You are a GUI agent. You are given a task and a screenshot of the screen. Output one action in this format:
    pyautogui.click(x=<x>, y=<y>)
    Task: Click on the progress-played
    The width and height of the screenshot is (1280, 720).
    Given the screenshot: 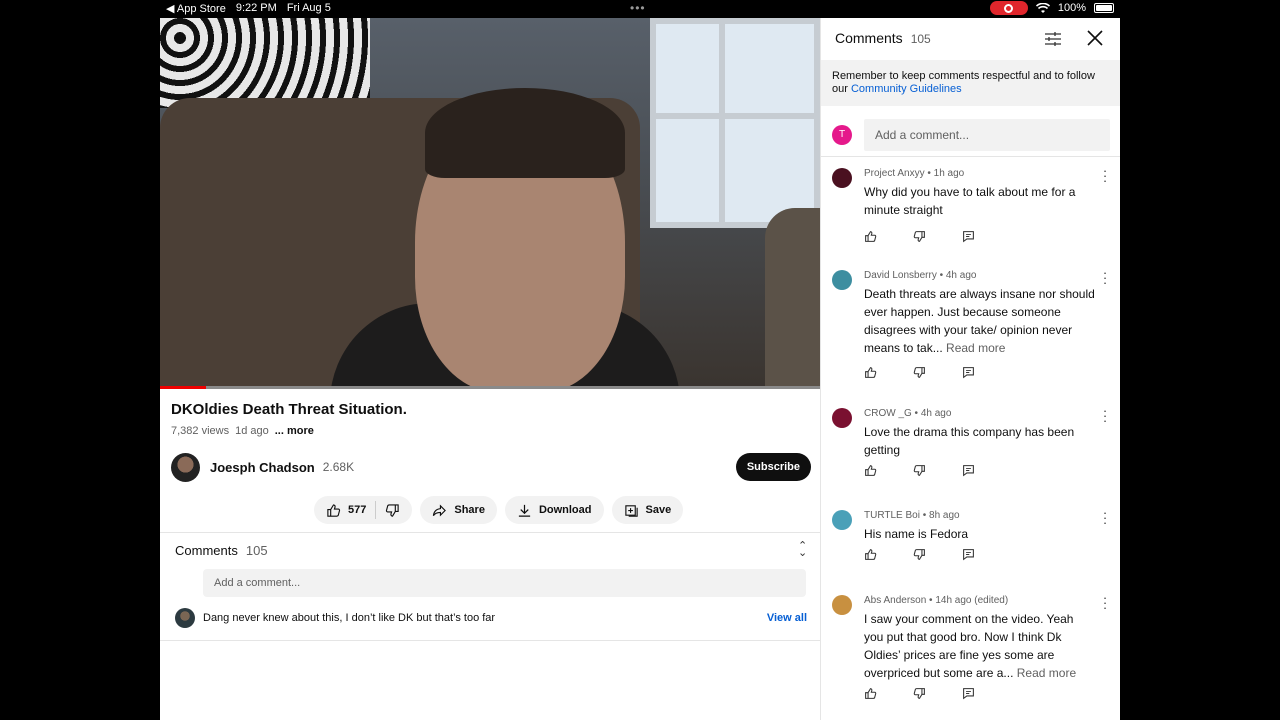 What is the action you would take?
    pyautogui.click(x=183, y=387)
    